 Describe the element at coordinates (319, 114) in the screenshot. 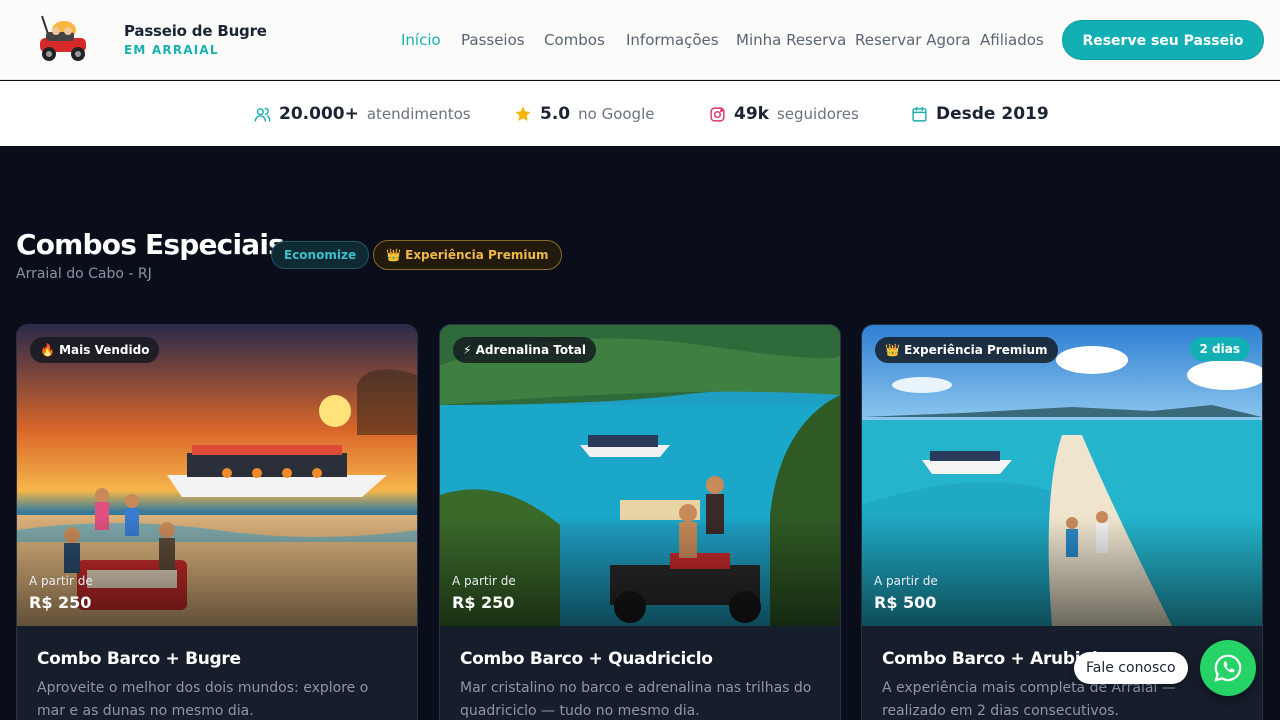

I see `stat-value: 20.000+` at that location.